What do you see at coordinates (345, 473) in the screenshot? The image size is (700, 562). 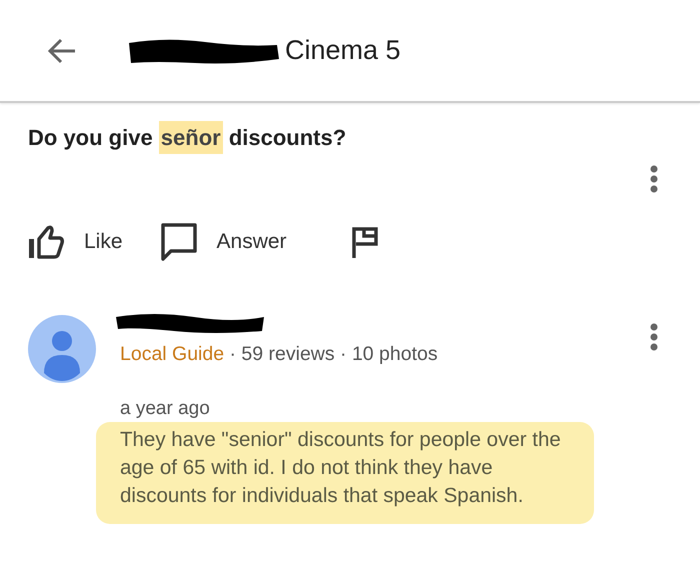 I see `answer-text: They have "senior" discounts for people over the age of 65 with id. I do not think they have discounts for individuals that speak Spanish.` at bounding box center [345, 473].